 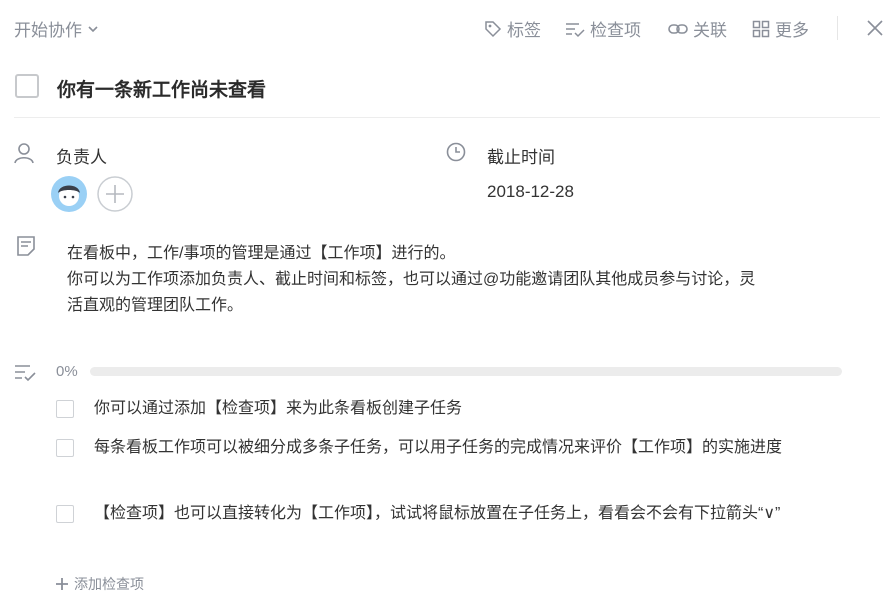 I want to click on tag-icon, so click(x=493, y=29).